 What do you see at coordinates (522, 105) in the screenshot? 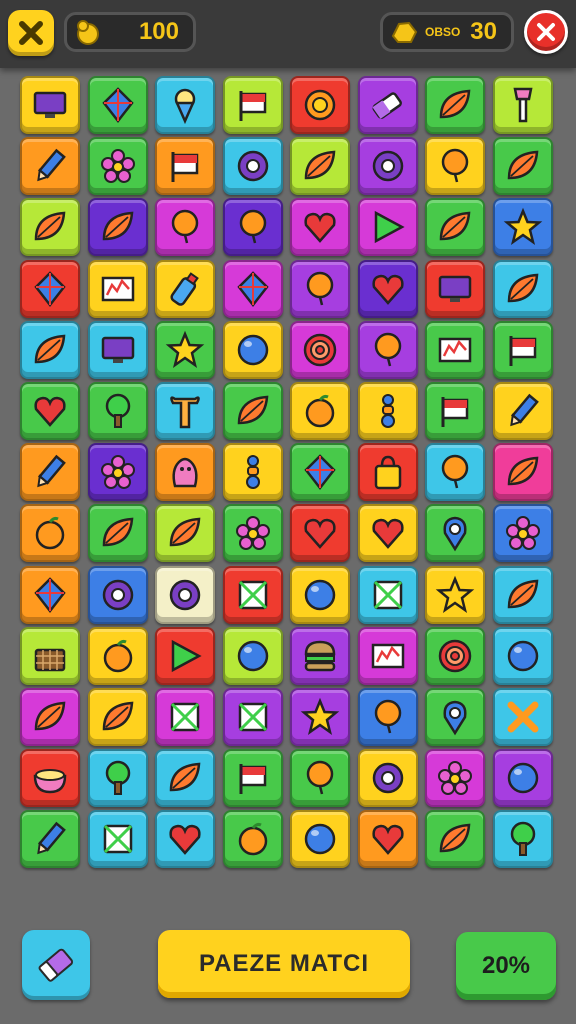
I see `tile-brush` at bounding box center [522, 105].